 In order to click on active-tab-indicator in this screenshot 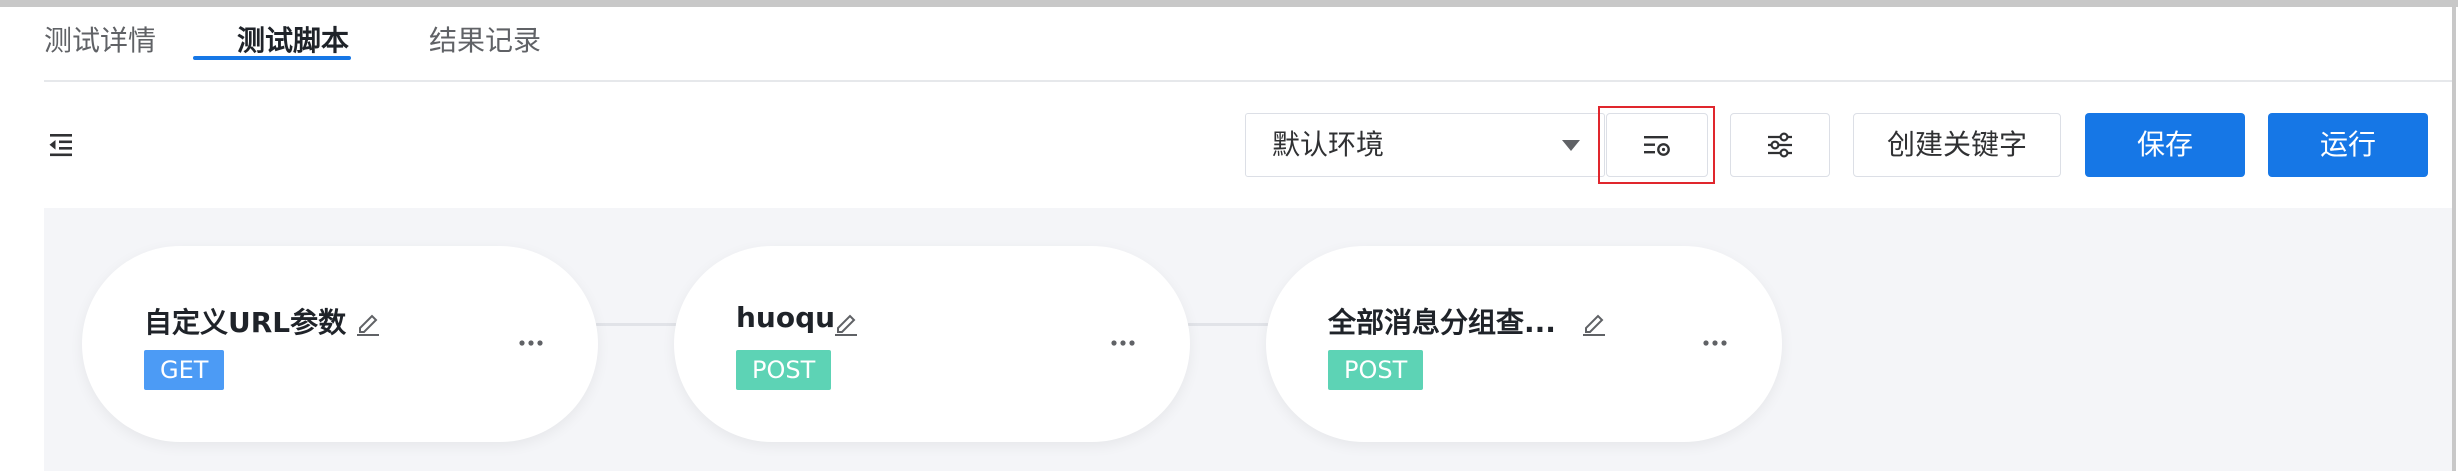, I will do `click(272, 58)`.